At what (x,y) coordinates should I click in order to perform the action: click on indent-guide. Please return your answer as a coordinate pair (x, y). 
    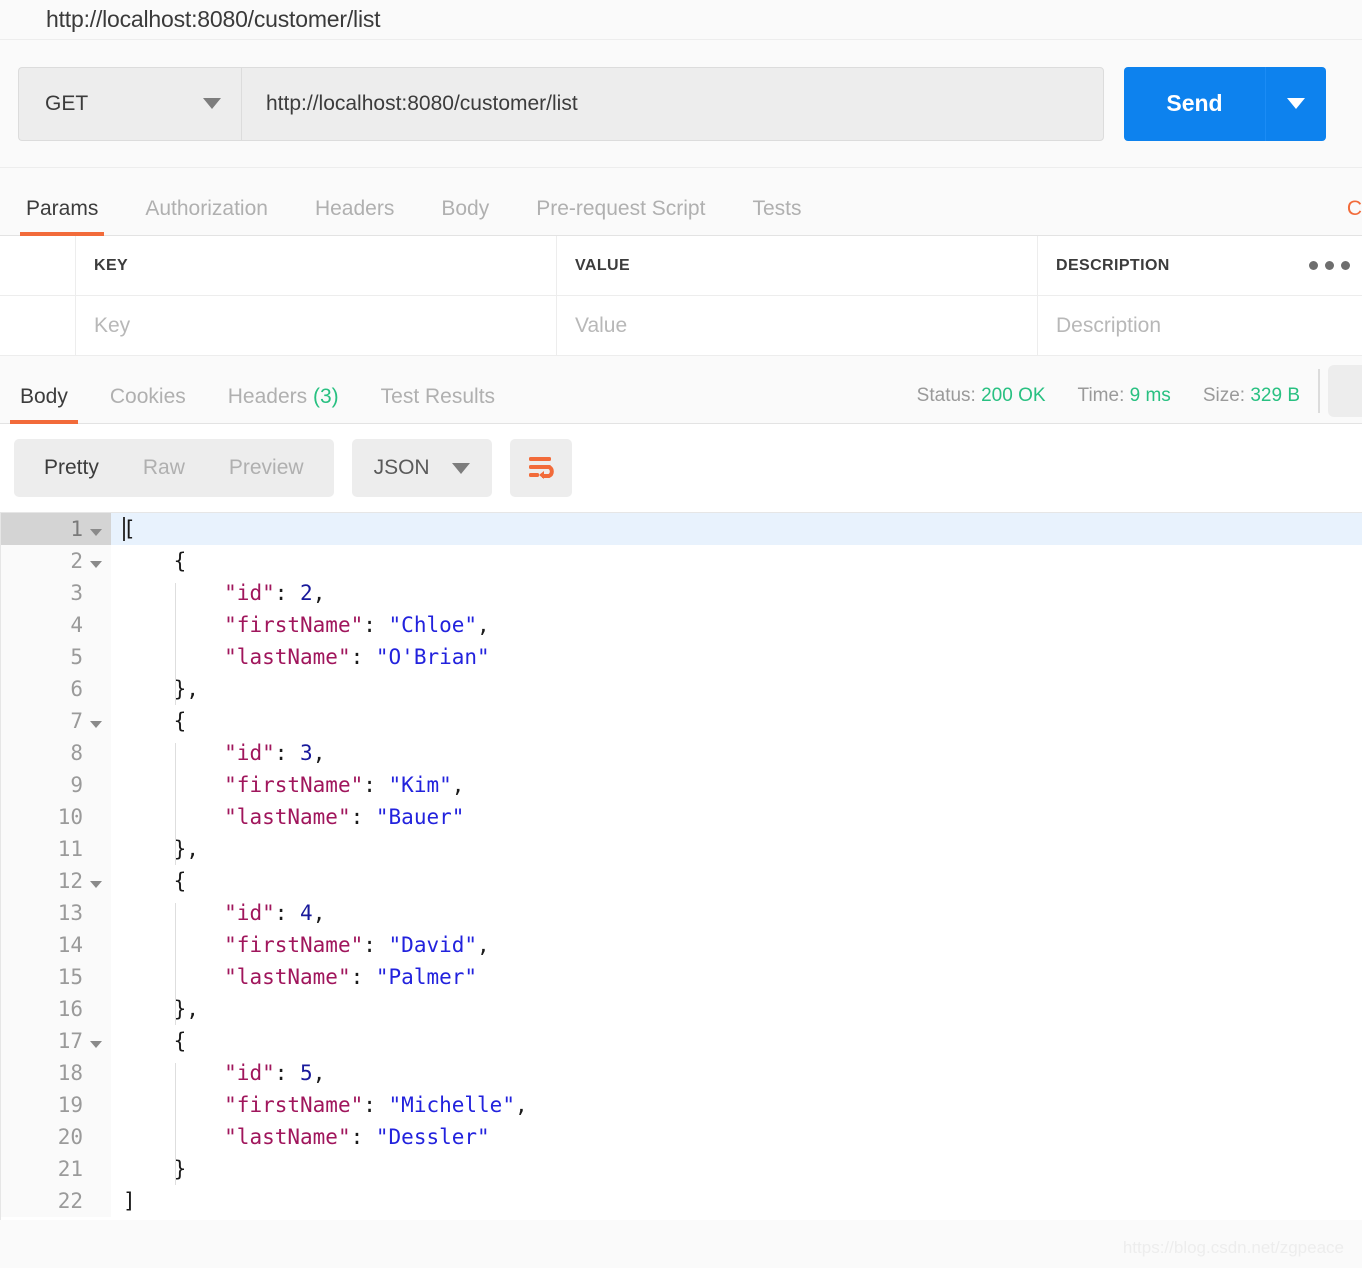
    Looking at the image, I should click on (175, 644).